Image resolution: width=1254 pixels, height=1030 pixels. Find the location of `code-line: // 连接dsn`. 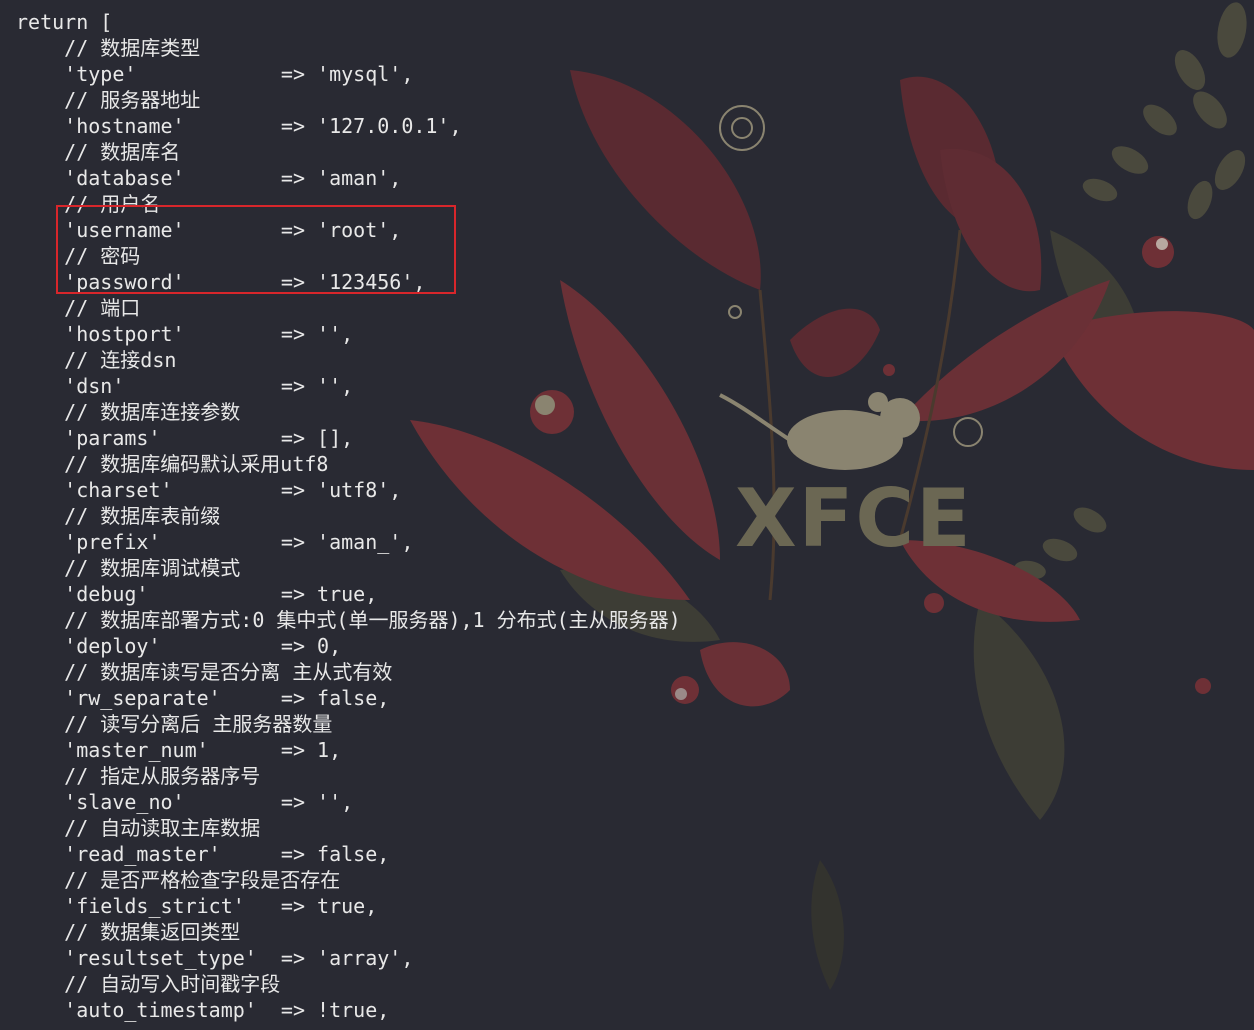

code-line: // 连接dsn is located at coordinates (96, 360).